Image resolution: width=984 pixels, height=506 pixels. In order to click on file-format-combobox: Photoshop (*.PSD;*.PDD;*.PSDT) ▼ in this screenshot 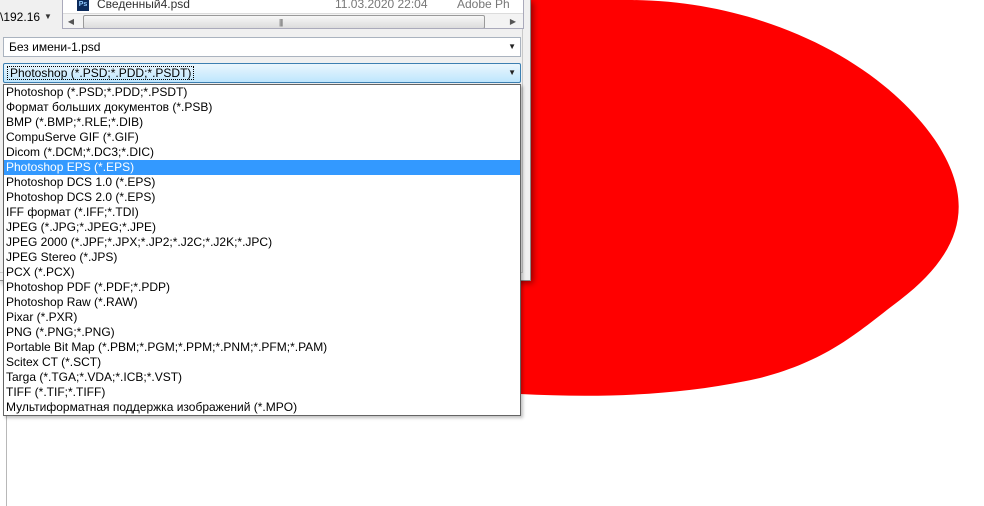, I will do `click(262, 73)`.